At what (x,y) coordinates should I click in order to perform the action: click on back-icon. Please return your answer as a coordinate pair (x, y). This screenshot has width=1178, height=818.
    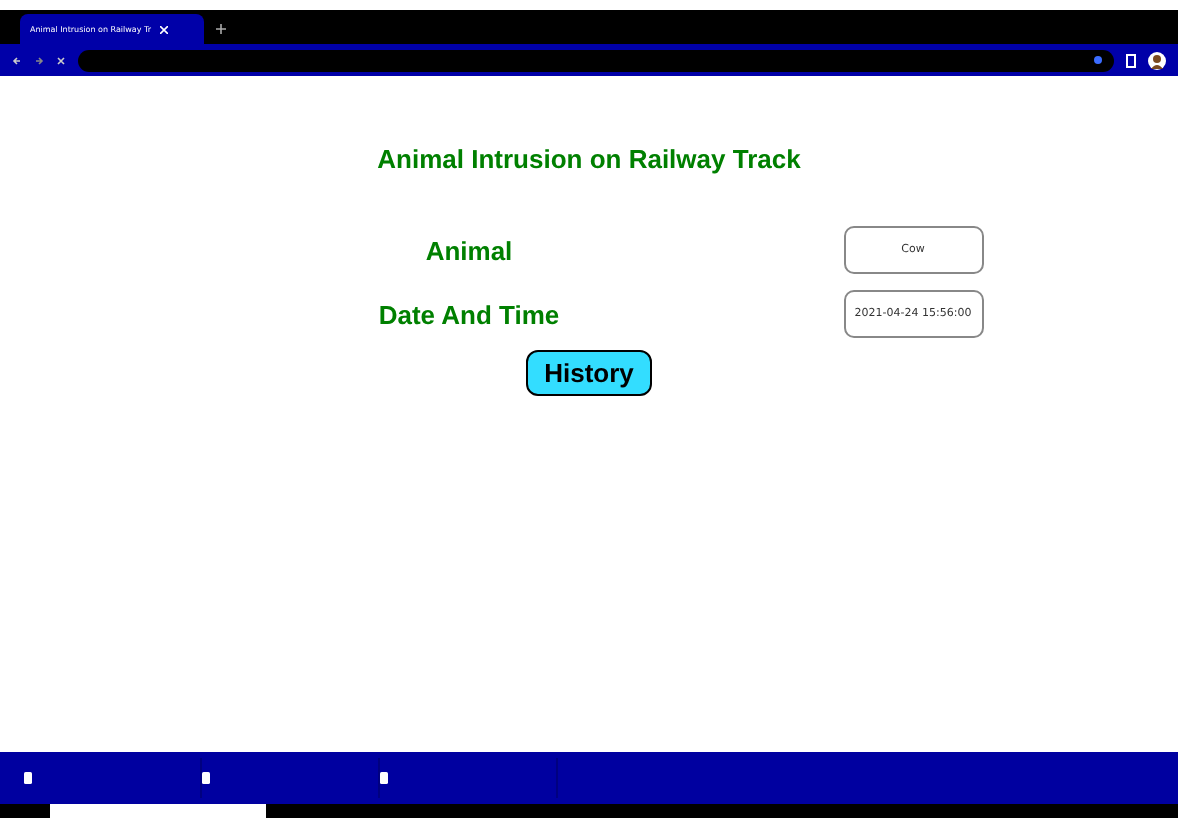
    Looking at the image, I should click on (17, 60).